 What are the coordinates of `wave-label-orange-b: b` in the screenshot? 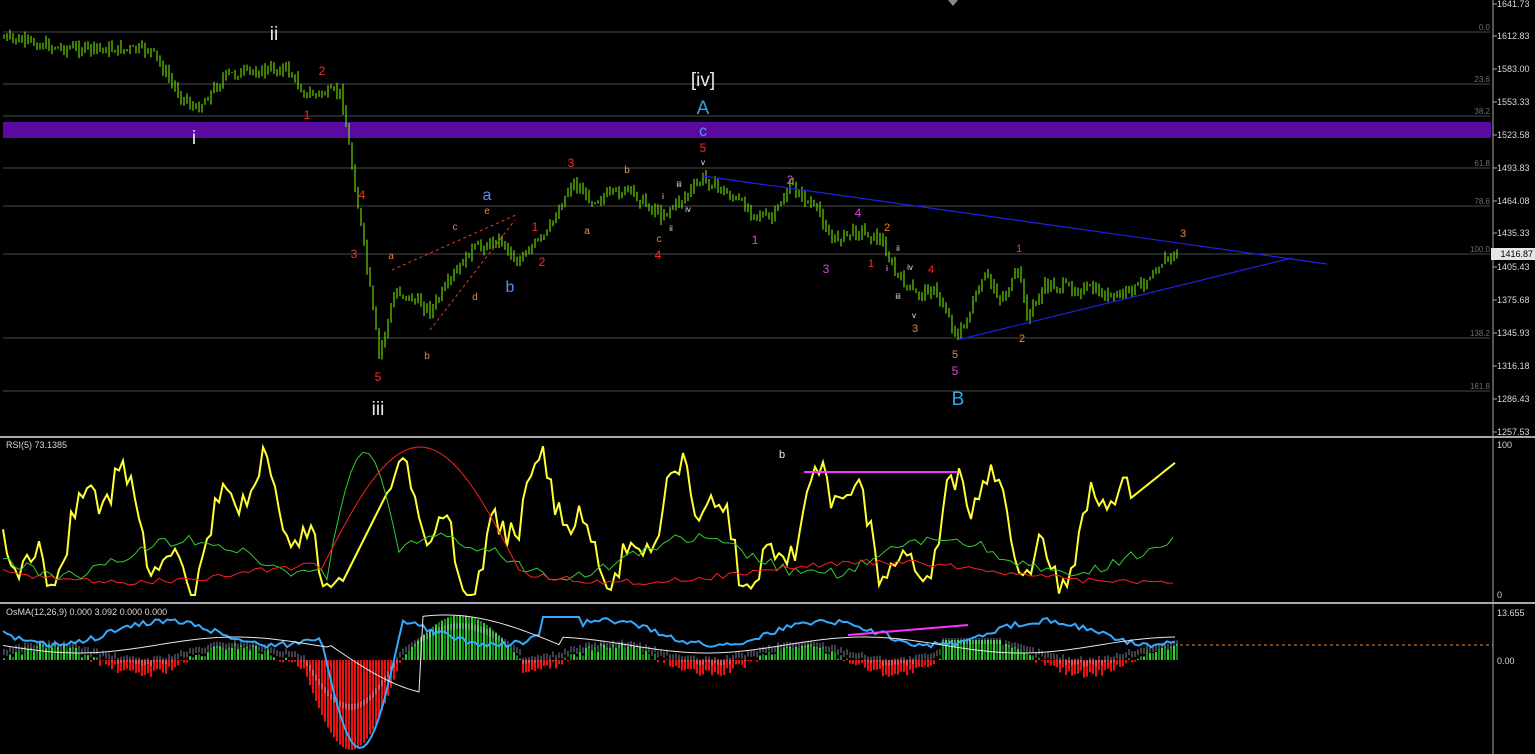 It's located at (427, 356).